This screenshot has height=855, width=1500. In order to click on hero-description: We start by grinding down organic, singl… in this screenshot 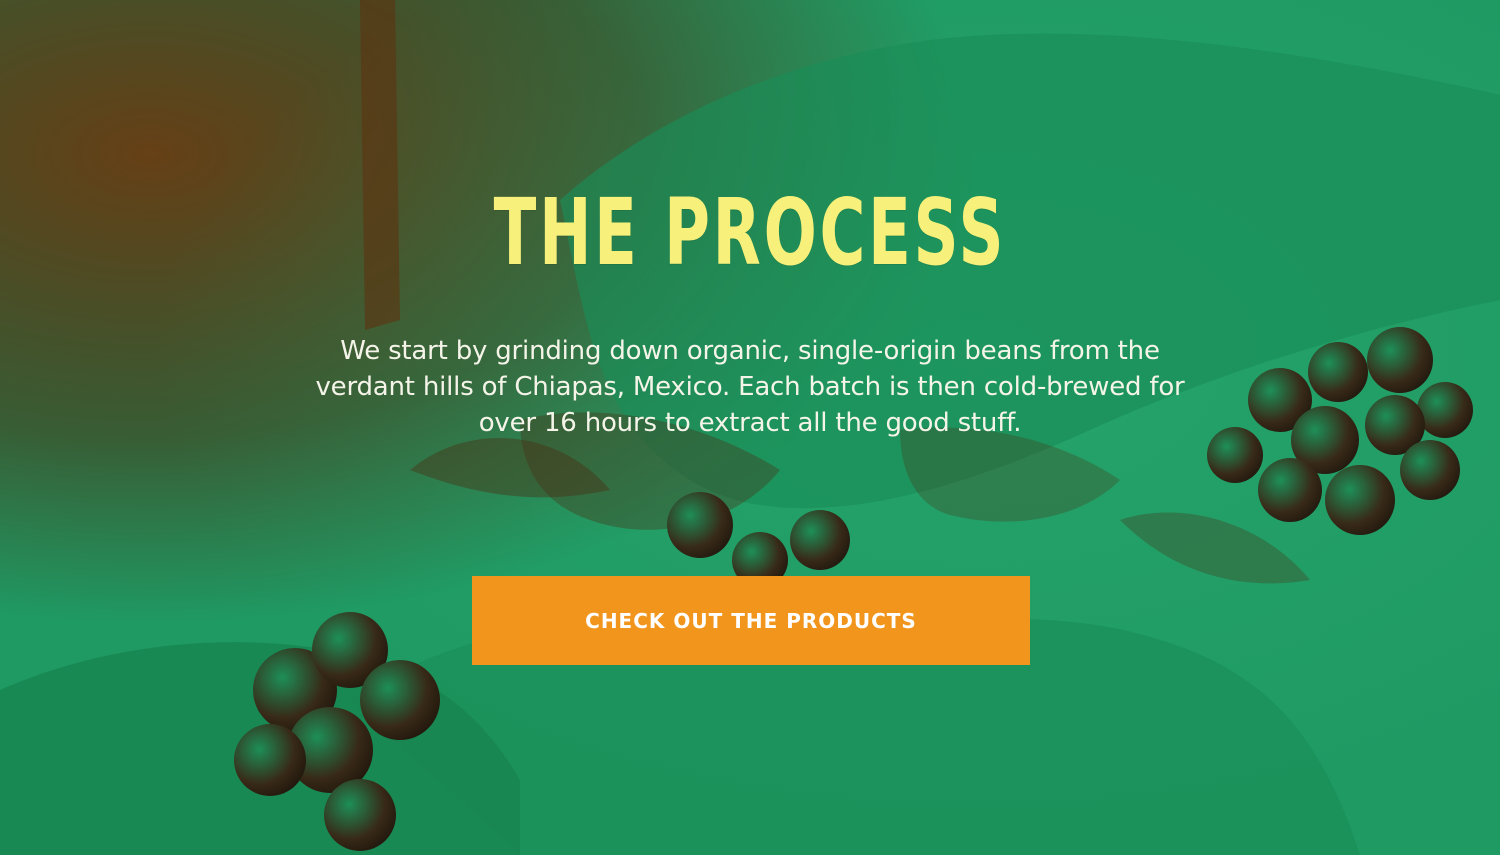, I will do `click(750, 387)`.